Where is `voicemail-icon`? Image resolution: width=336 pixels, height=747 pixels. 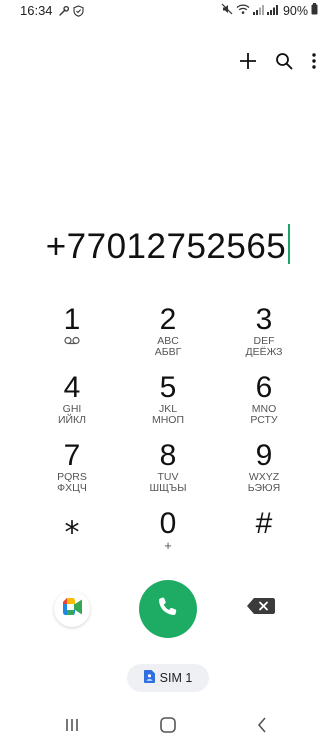 voicemail-icon is located at coordinates (72, 342).